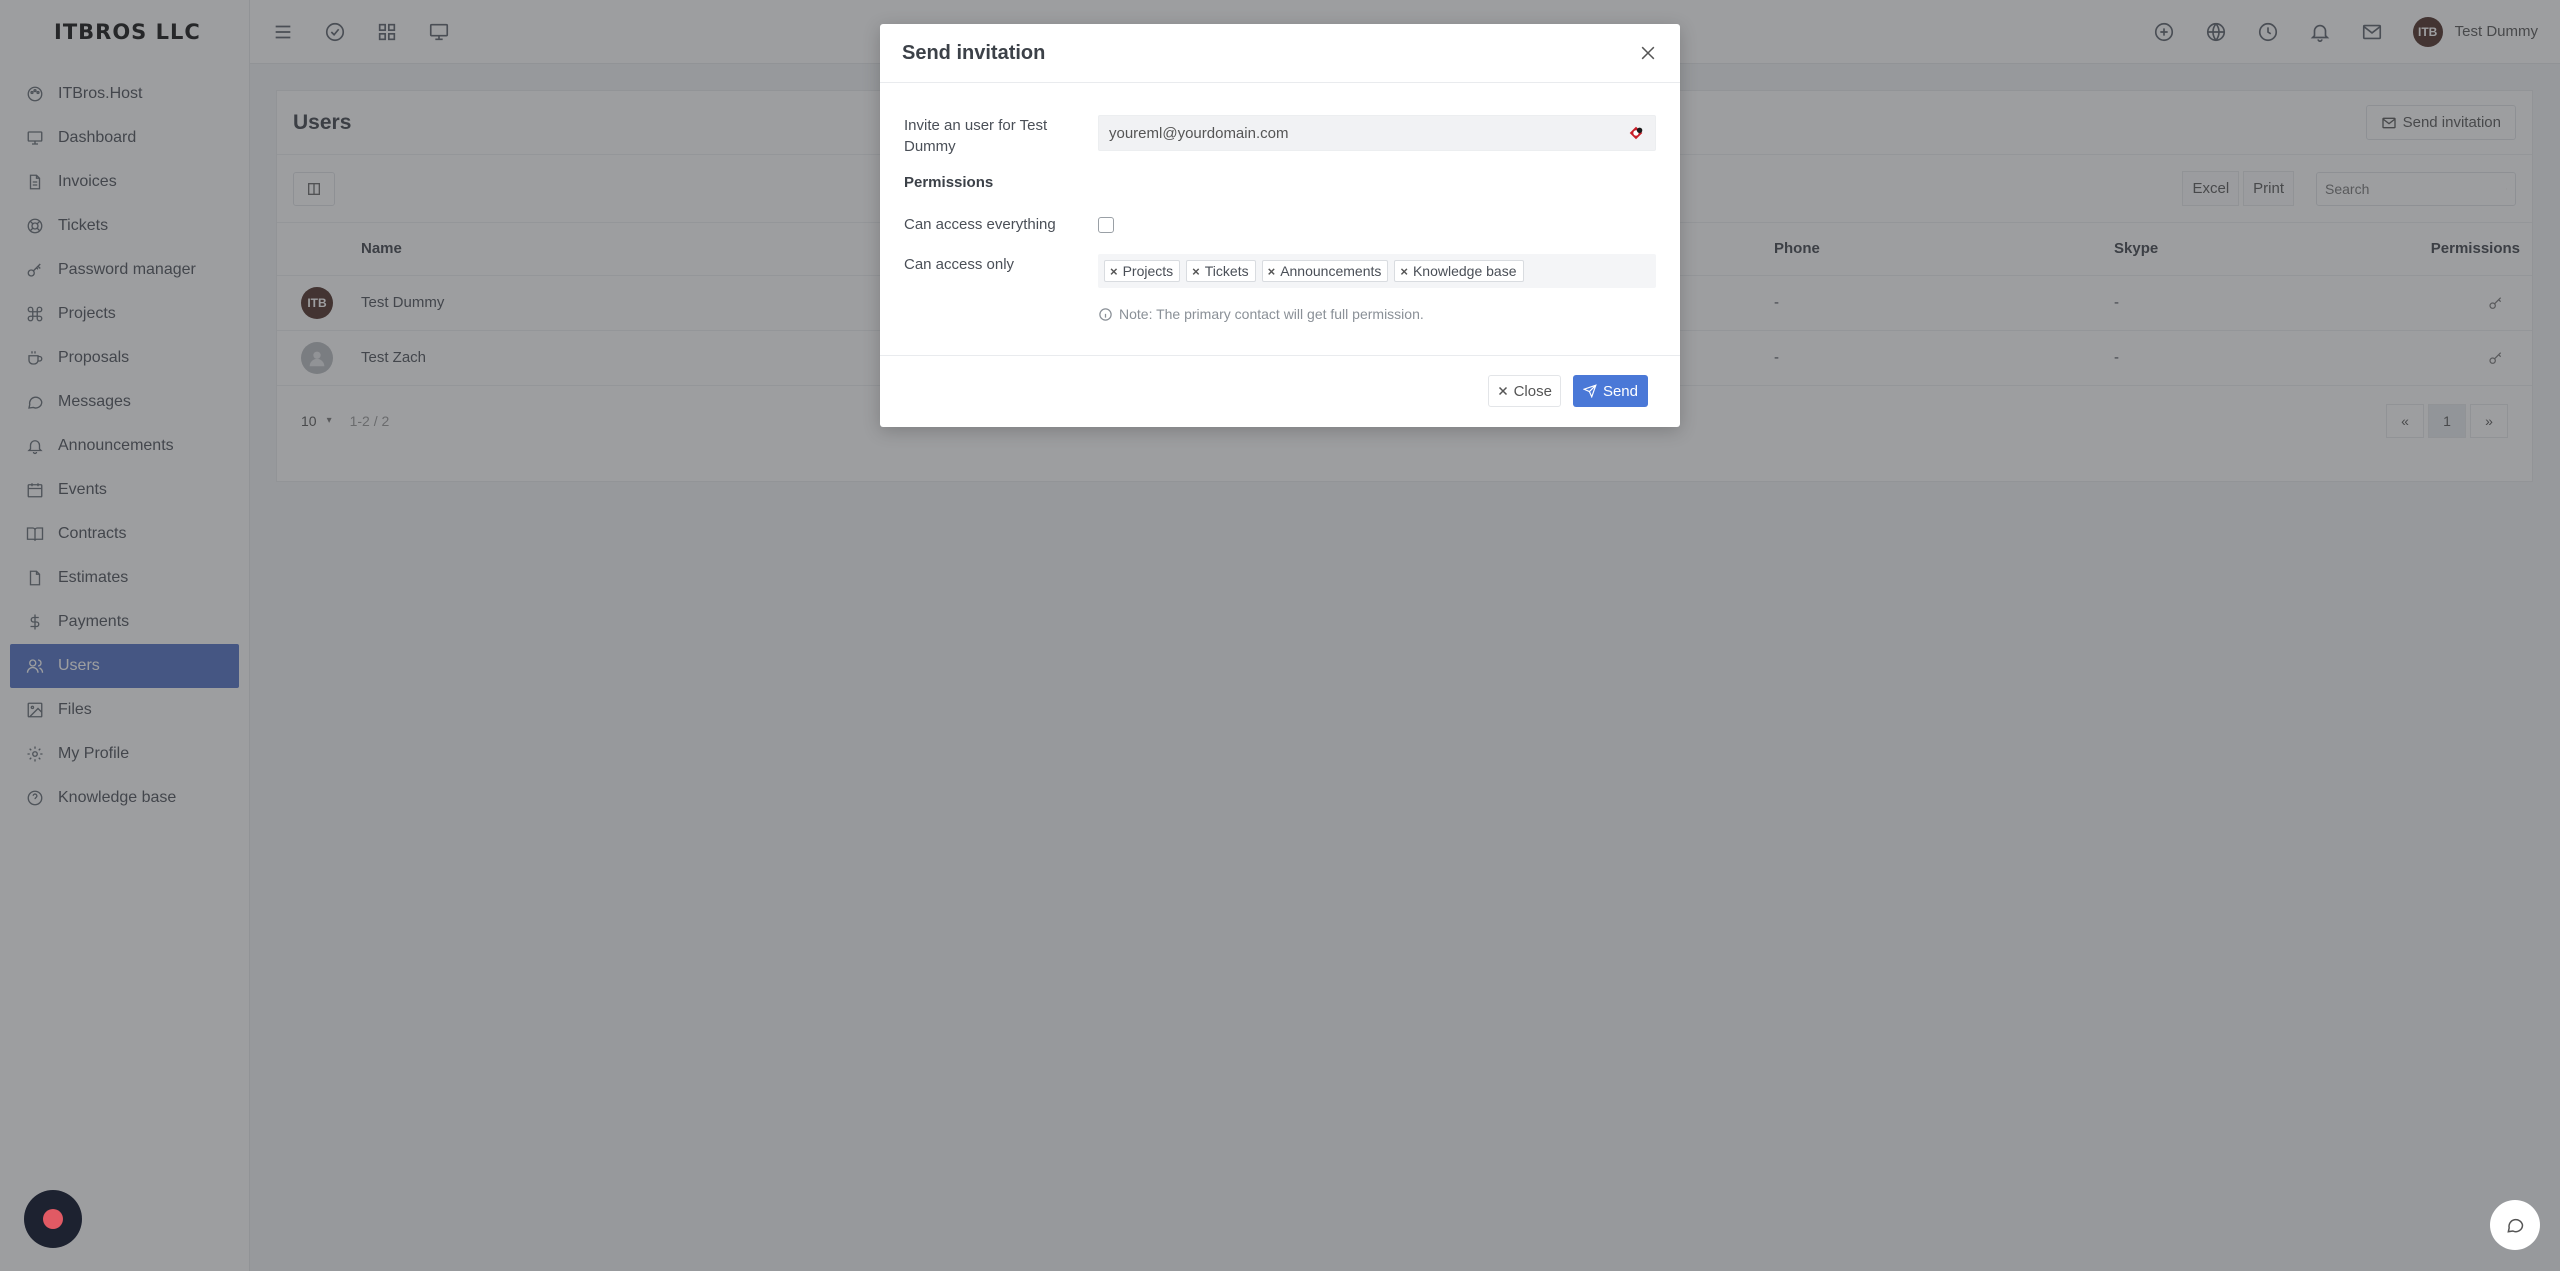  Describe the element at coordinates (1325, 271) in the screenshot. I see `tag-announcements: × Announcements` at that location.